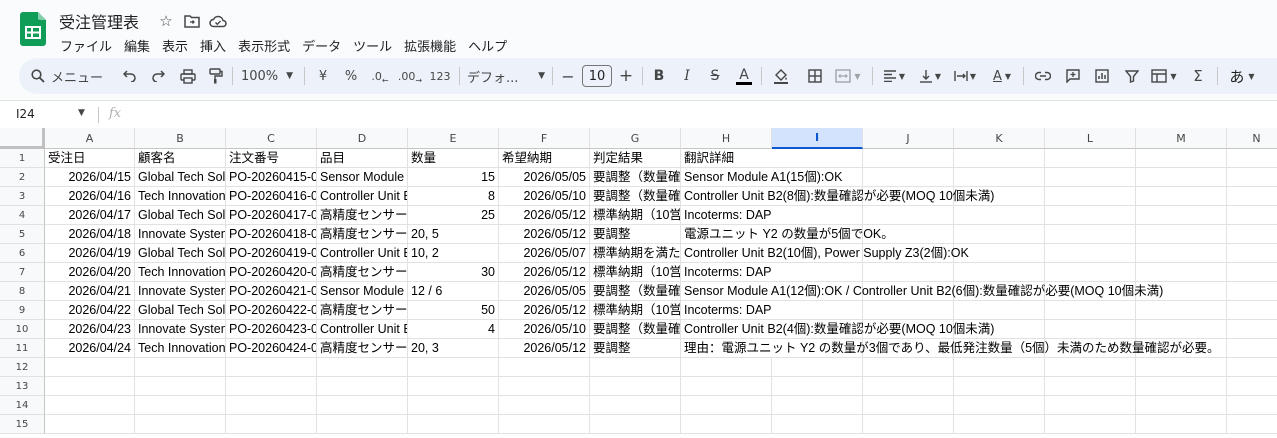  What do you see at coordinates (362, 177) in the screenshot?
I see `cell-d2: Sensor Module A1` at bounding box center [362, 177].